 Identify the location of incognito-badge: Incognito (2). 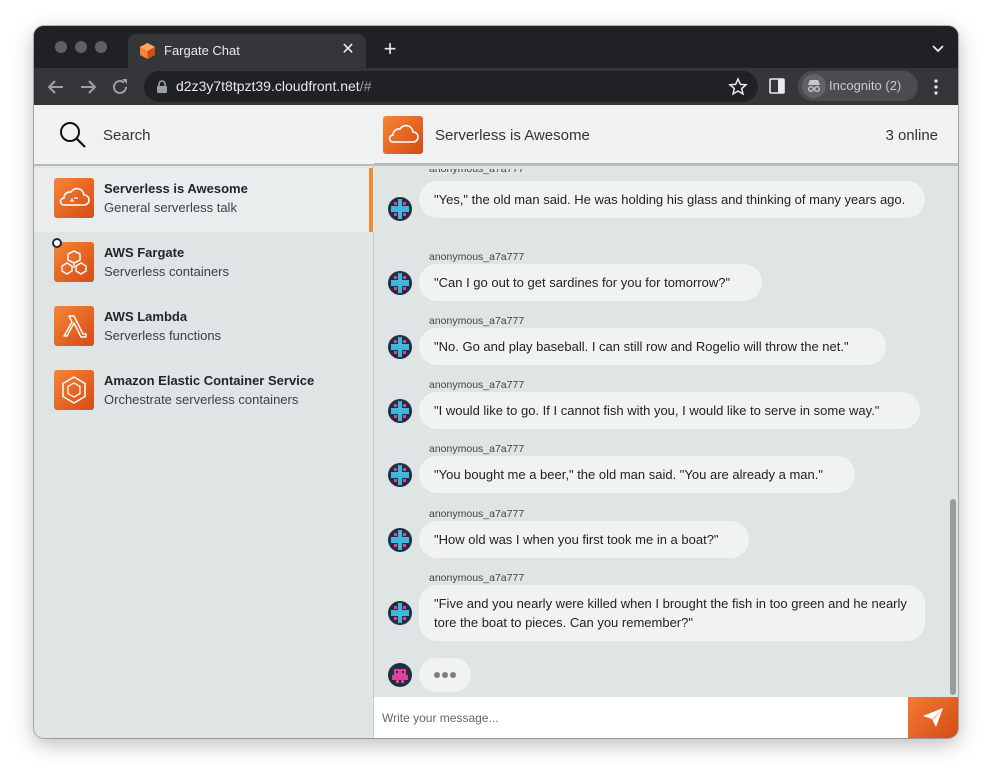
(858, 86).